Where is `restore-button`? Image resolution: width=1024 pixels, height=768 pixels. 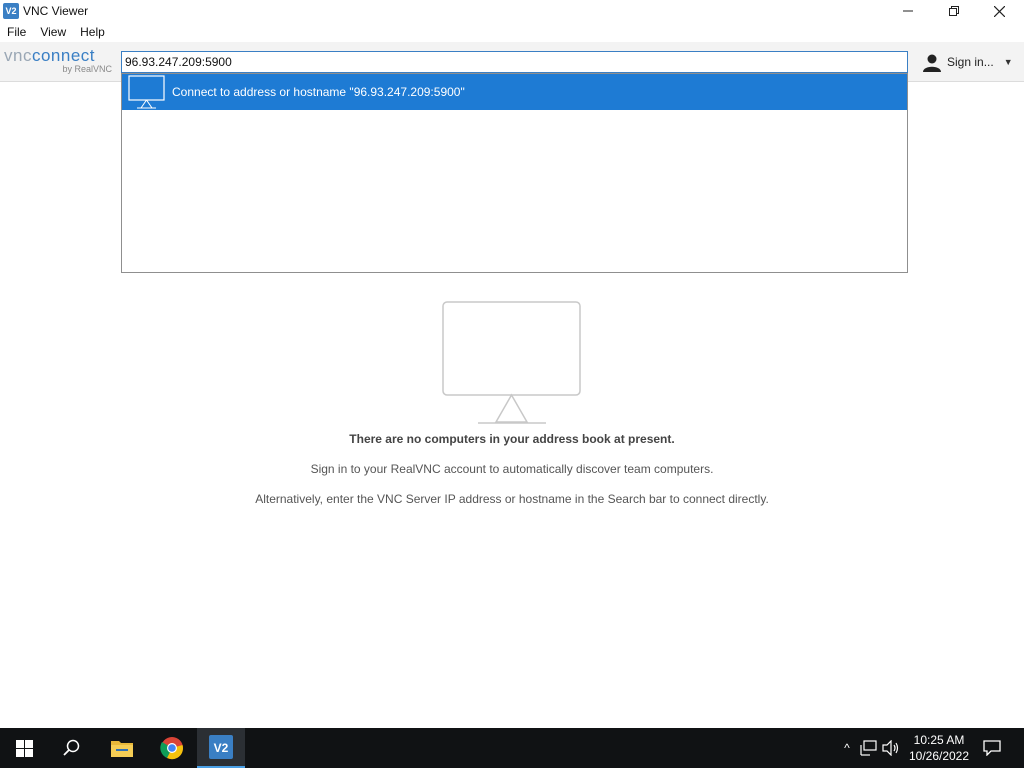 restore-button is located at coordinates (954, 11).